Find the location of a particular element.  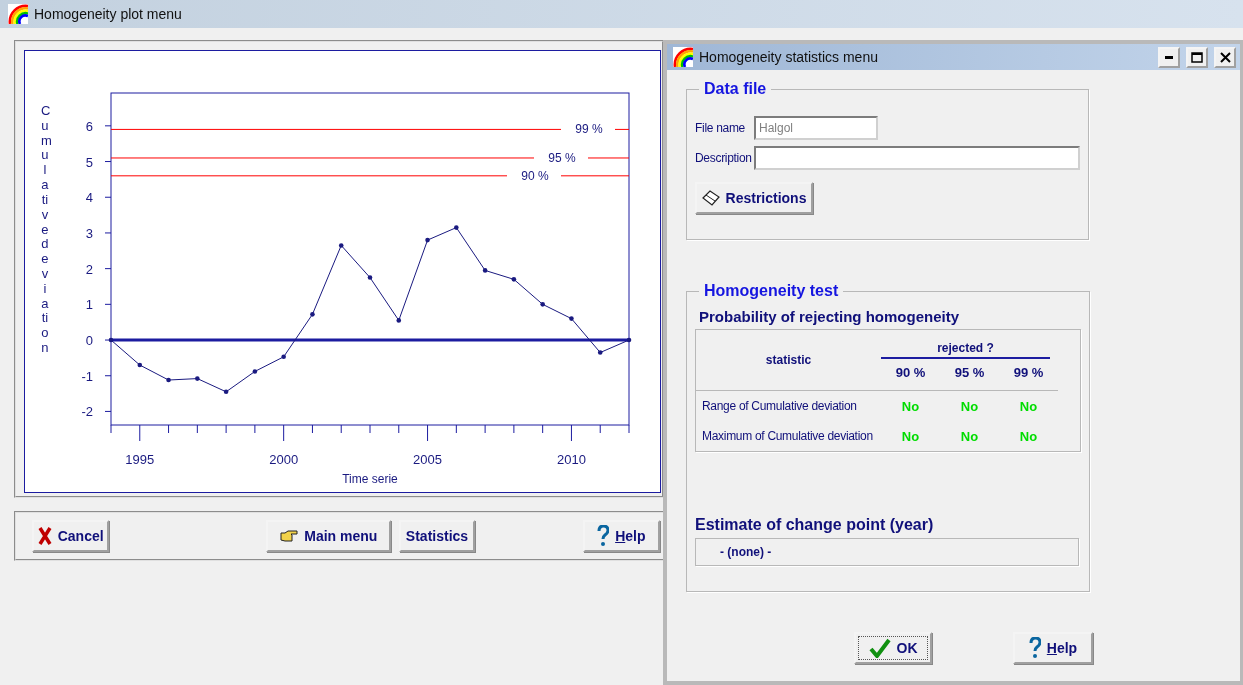

close-icon is located at coordinates (1225, 57).